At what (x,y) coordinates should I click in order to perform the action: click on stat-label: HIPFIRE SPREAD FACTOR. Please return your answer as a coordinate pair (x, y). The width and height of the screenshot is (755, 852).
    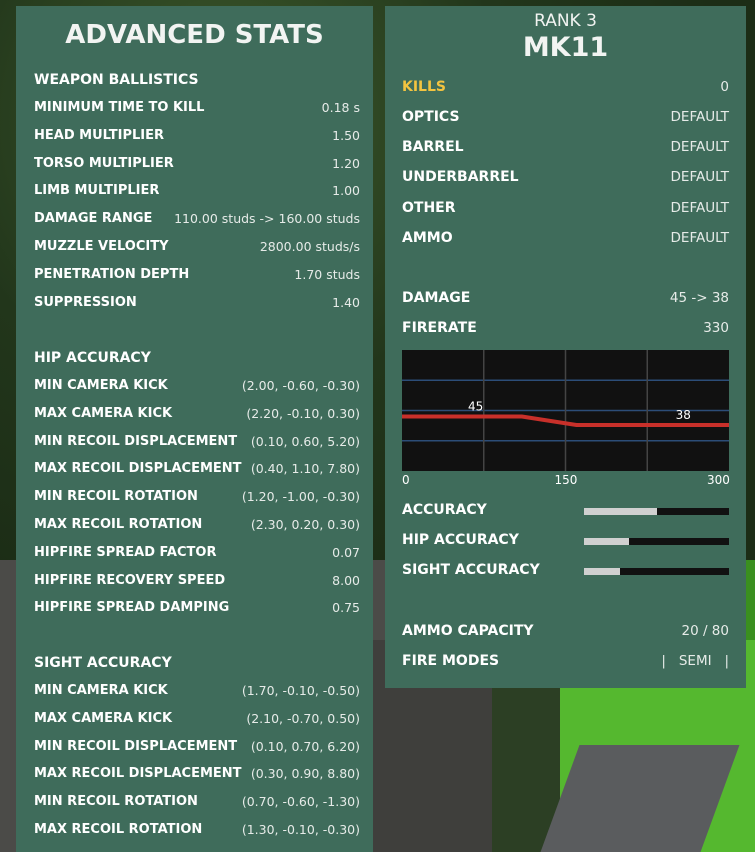
    Looking at the image, I should click on (125, 552).